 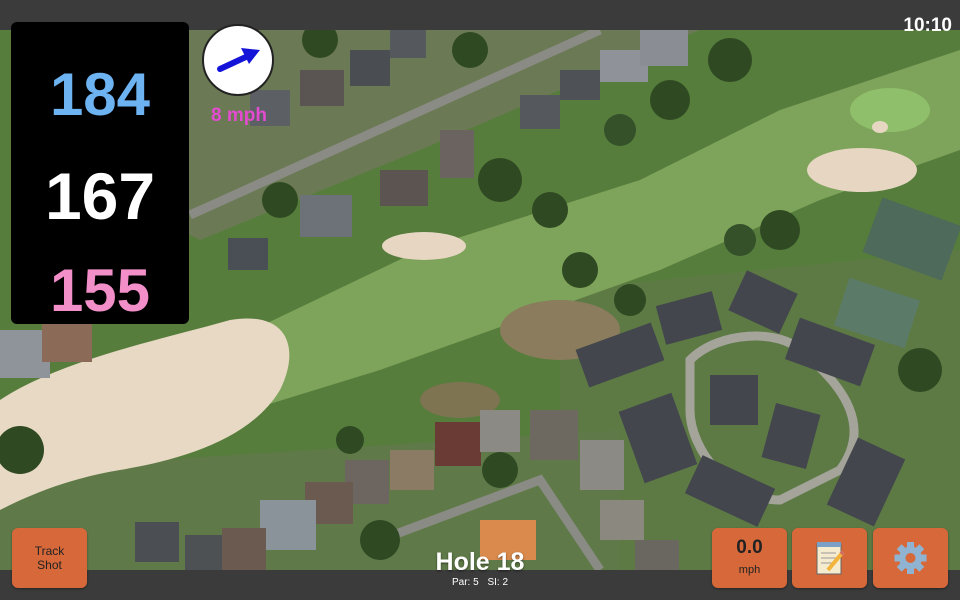 I want to click on clock: 10:10, so click(x=927, y=25).